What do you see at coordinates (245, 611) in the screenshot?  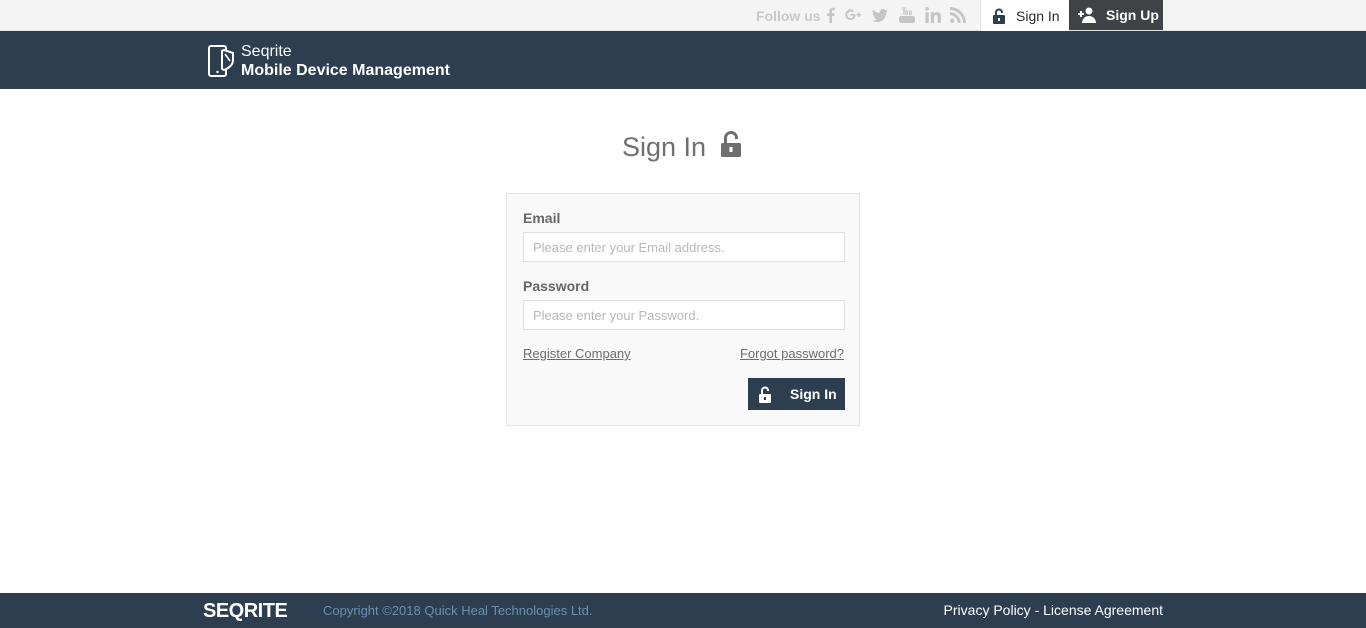 I see `footer-logo: SEQRITE` at bounding box center [245, 611].